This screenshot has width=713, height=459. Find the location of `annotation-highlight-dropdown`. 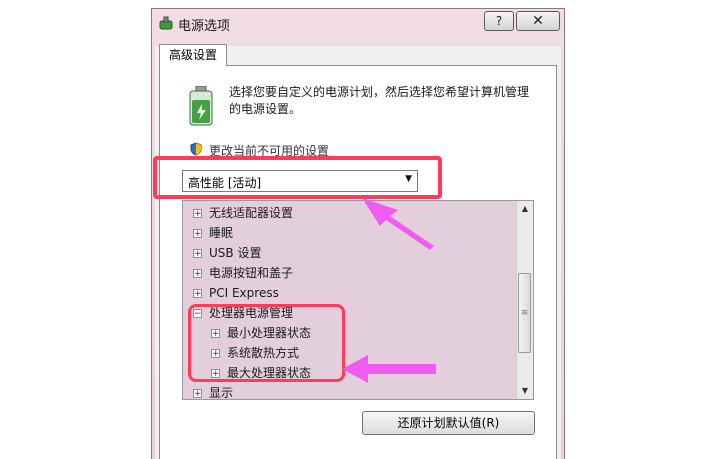

annotation-highlight-dropdown is located at coordinates (297, 177).